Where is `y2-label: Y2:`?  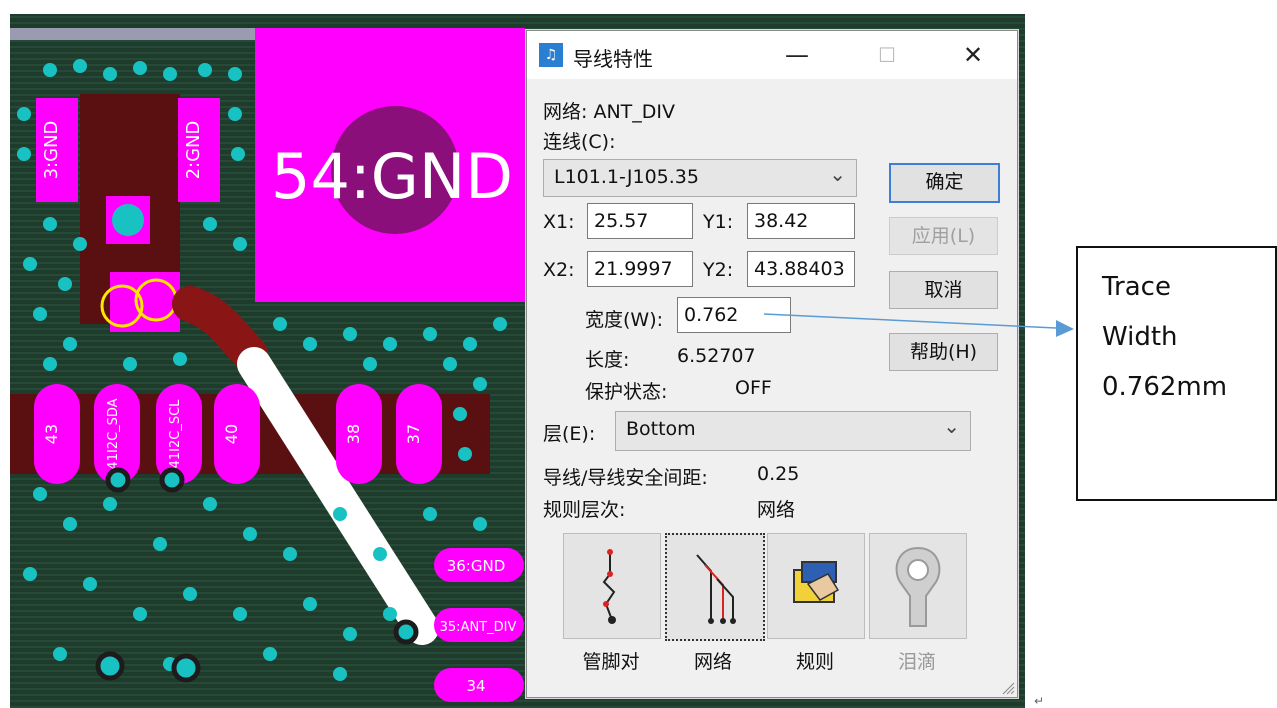 y2-label: Y2: is located at coordinates (718, 270).